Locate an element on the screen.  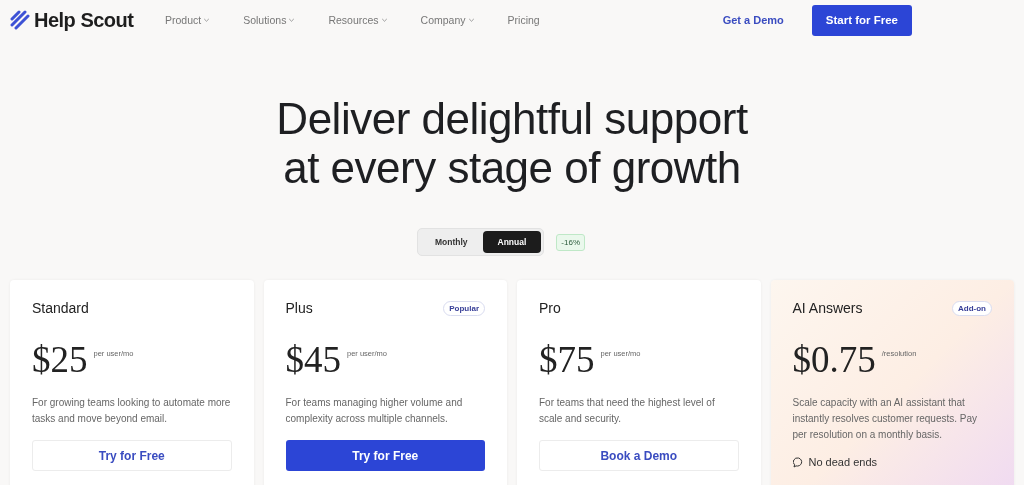
logo-icon is located at coordinates (20, 20).